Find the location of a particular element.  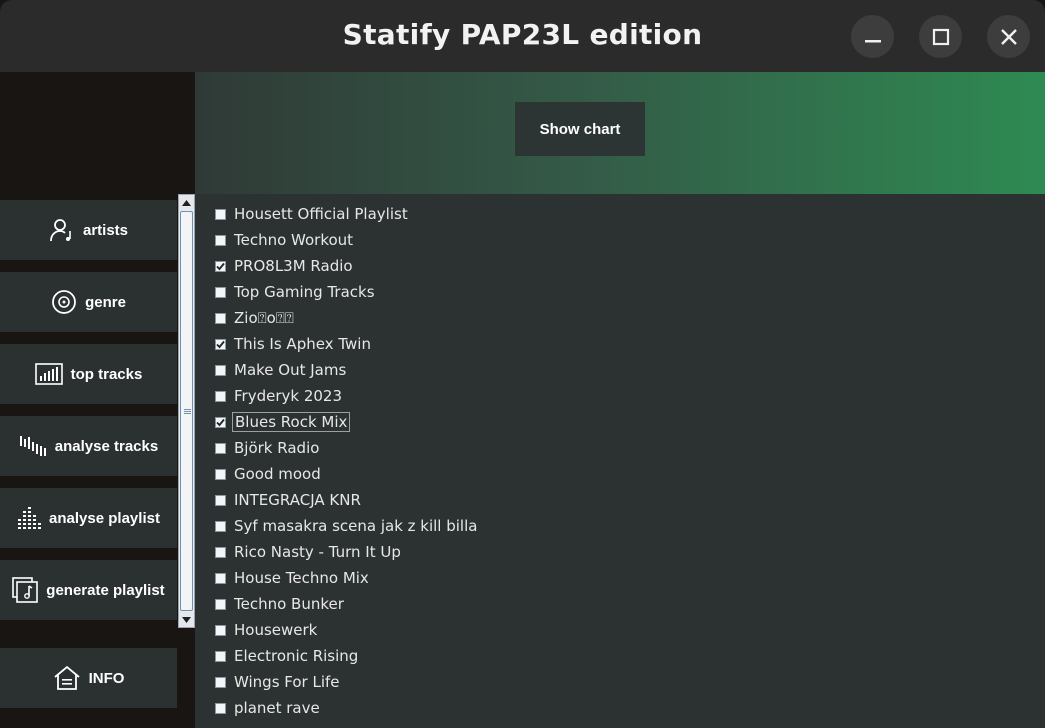

sidebar-item-genre: genre is located at coordinates (88, 302).